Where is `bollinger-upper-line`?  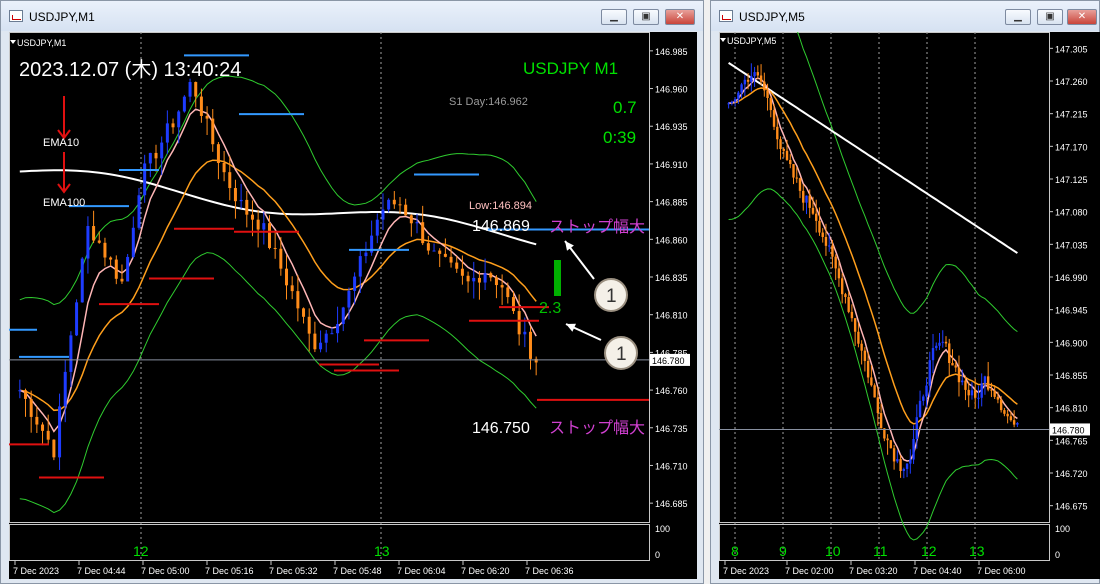 bollinger-upper-line is located at coordinates (907, 182).